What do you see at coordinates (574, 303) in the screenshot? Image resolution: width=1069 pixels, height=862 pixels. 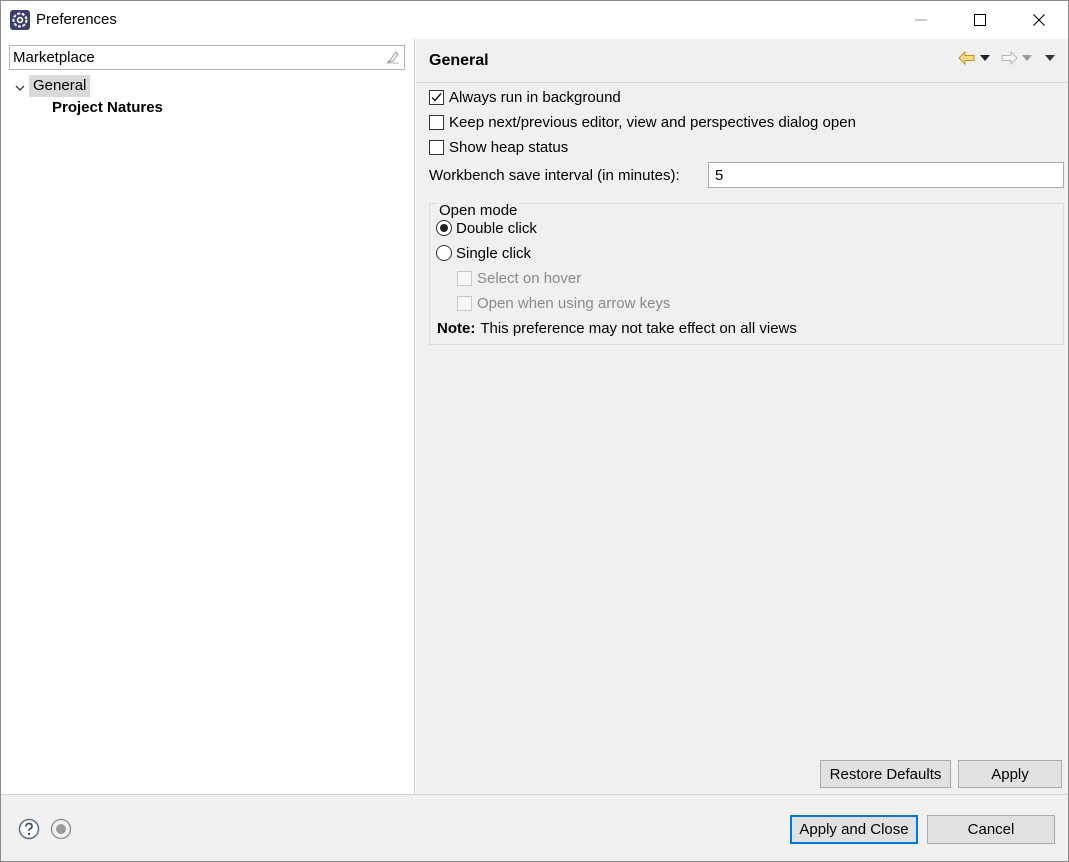 I see `option-label: Open when using arrow keys` at bounding box center [574, 303].